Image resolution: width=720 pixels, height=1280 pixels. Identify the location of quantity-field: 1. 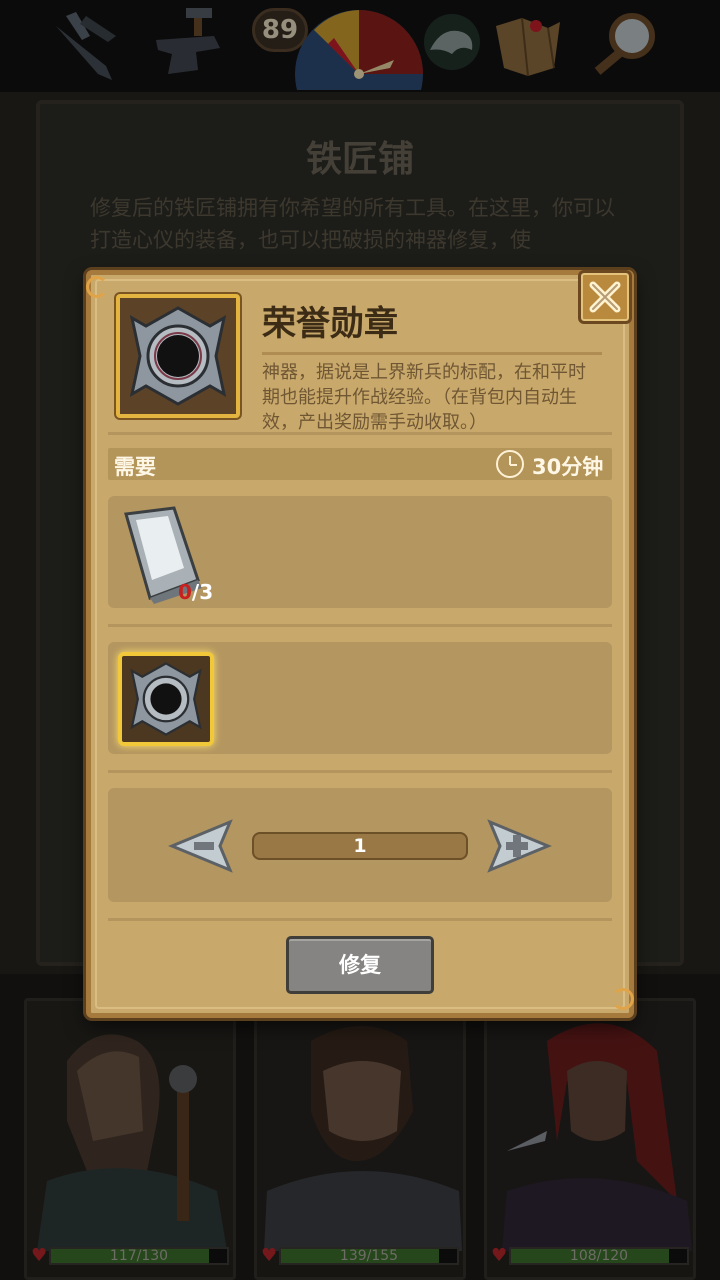
(360, 846).